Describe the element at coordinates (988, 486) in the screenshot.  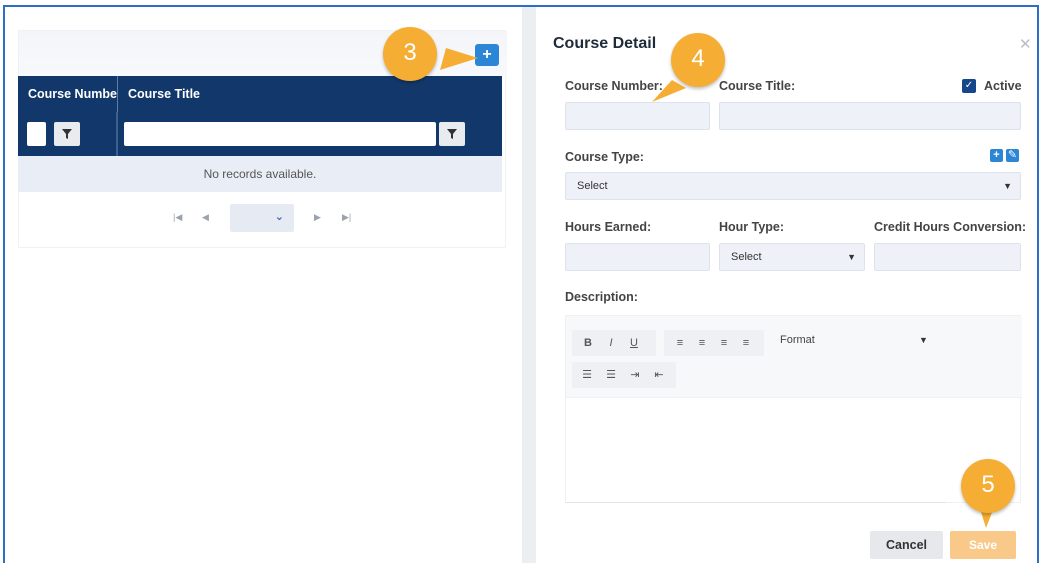
I see `callout-5: 5` at that location.